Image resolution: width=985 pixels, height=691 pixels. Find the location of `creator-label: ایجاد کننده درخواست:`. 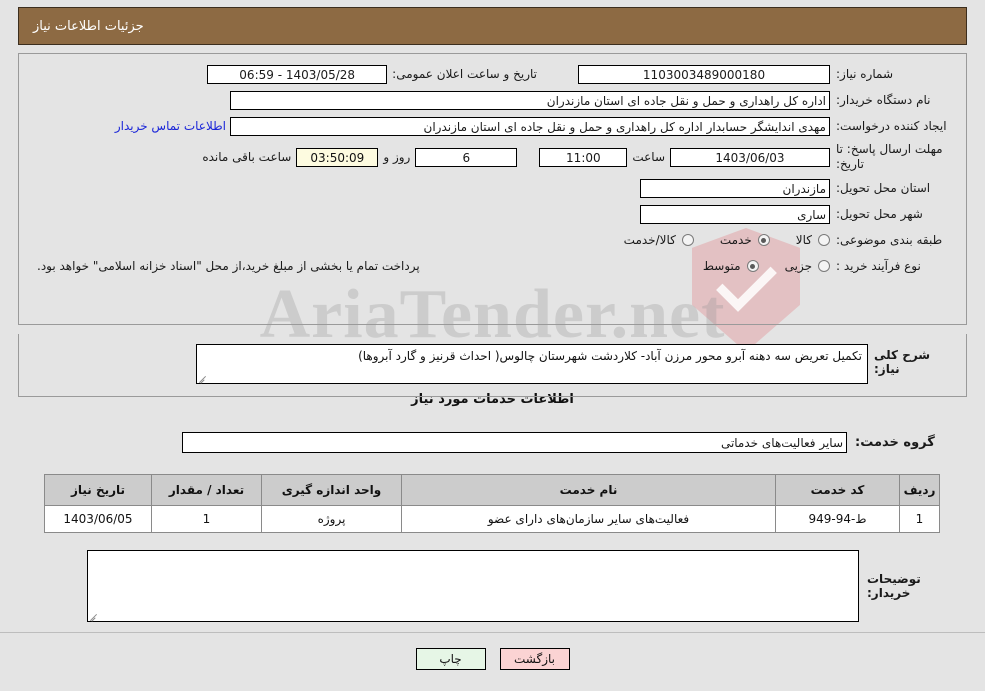

creator-label: ایجاد کننده درخواست: is located at coordinates (891, 125).